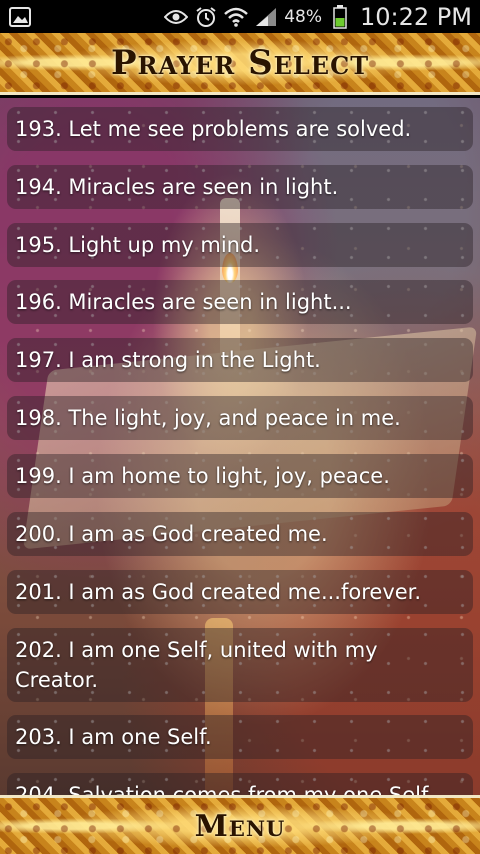 The height and width of the screenshot is (854, 480). What do you see at coordinates (240, 418) in the screenshot?
I see `prayer-item: 198. The light, joy, and peace in me.` at bounding box center [240, 418].